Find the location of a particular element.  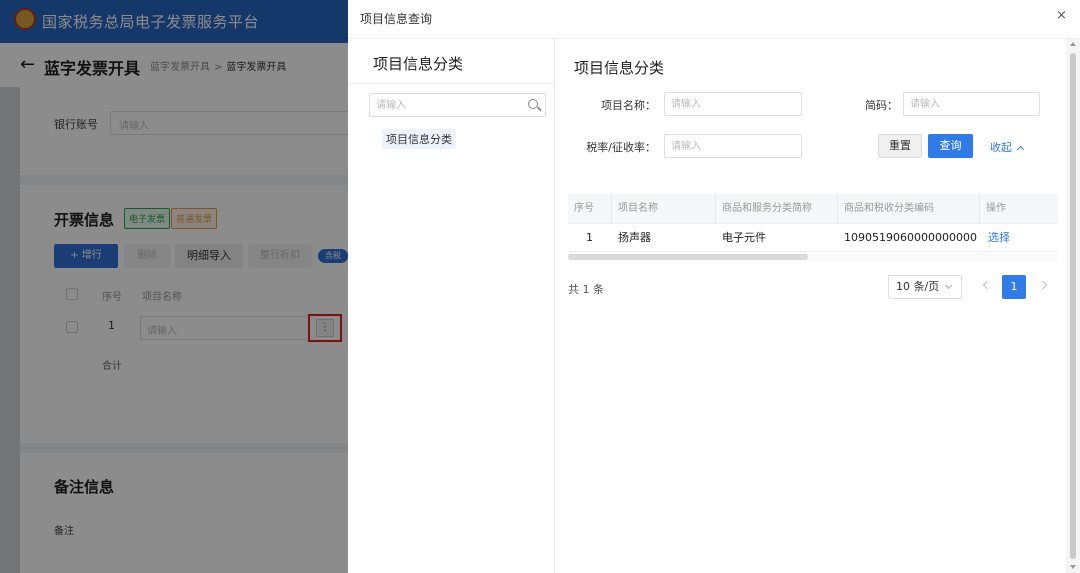

next-page-icon is located at coordinates (1043, 285).